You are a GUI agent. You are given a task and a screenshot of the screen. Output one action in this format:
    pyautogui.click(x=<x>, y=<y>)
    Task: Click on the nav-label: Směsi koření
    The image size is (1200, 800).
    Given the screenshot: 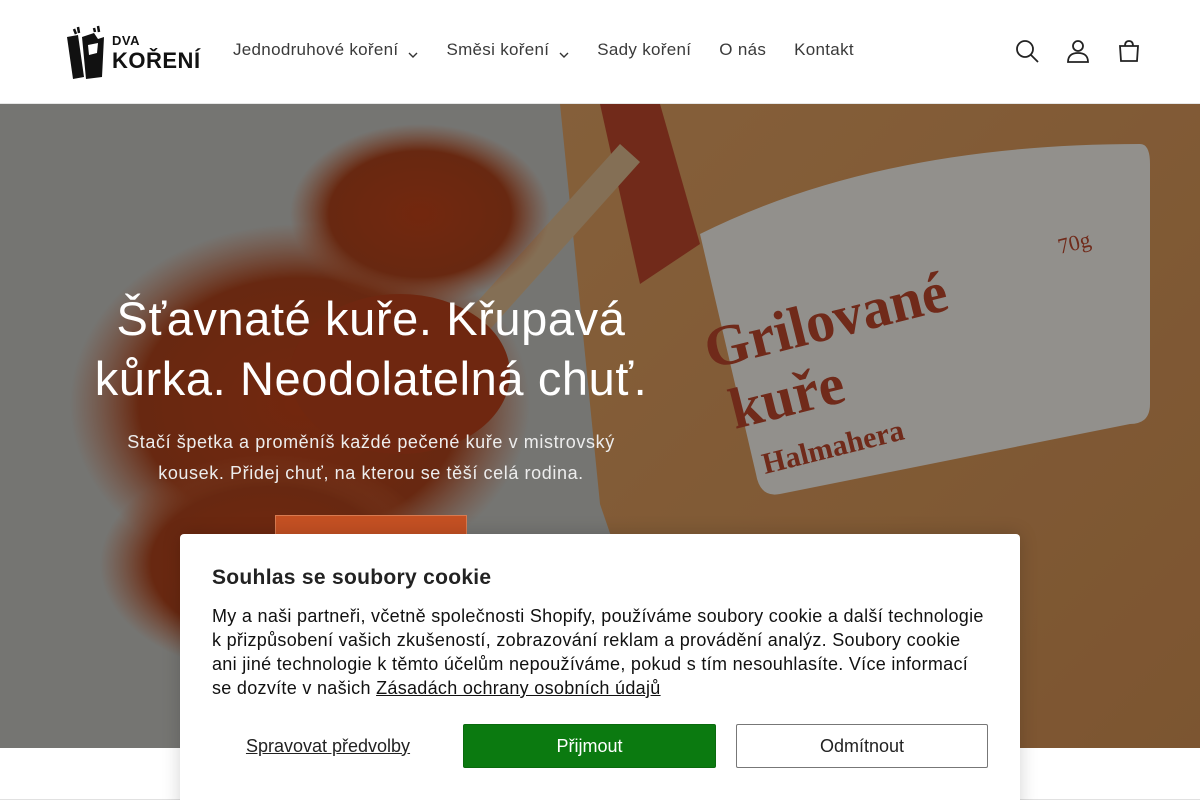 What is the action you would take?
    pyautogui.click(x=498, y=49)
    